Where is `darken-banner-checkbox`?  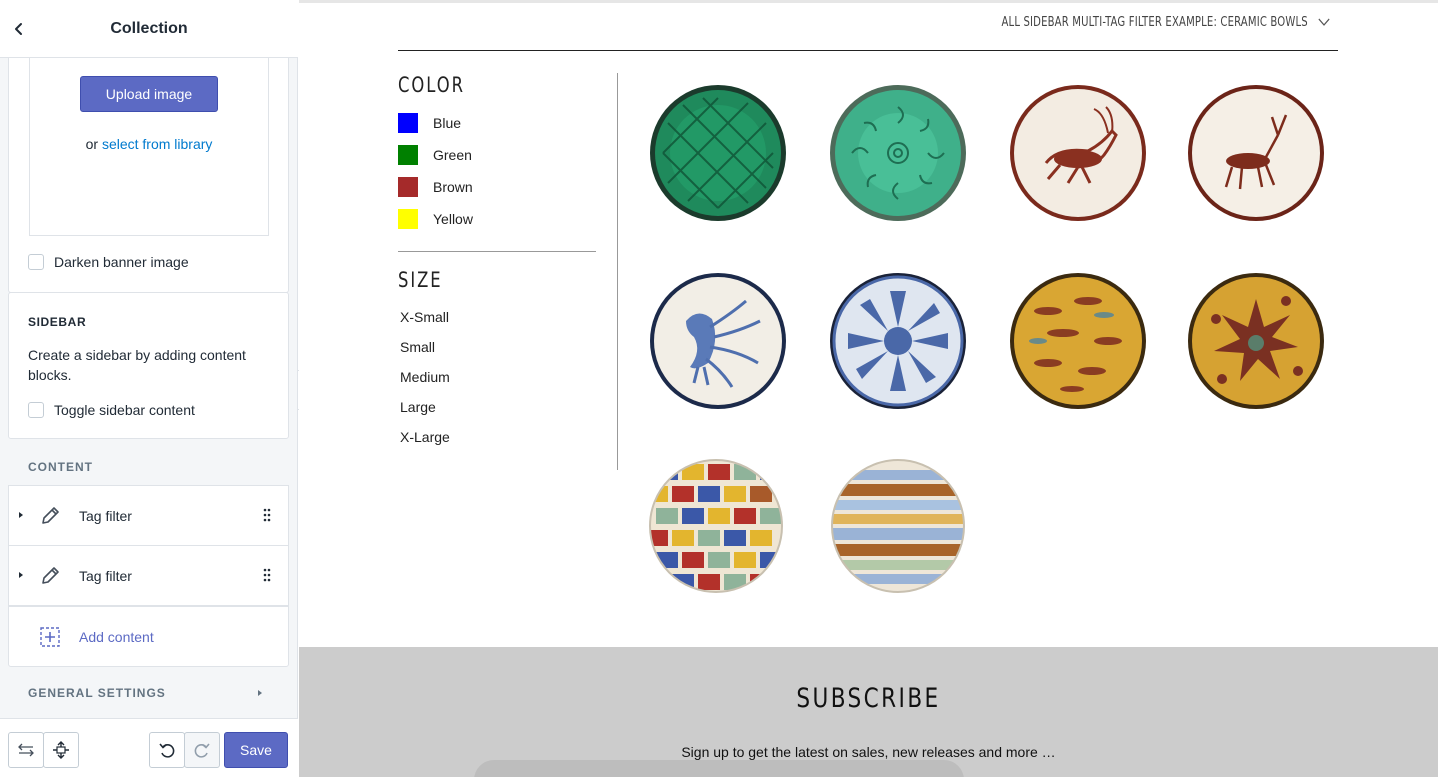
darken-banner-checkbox is located at coordinates (36, 262).